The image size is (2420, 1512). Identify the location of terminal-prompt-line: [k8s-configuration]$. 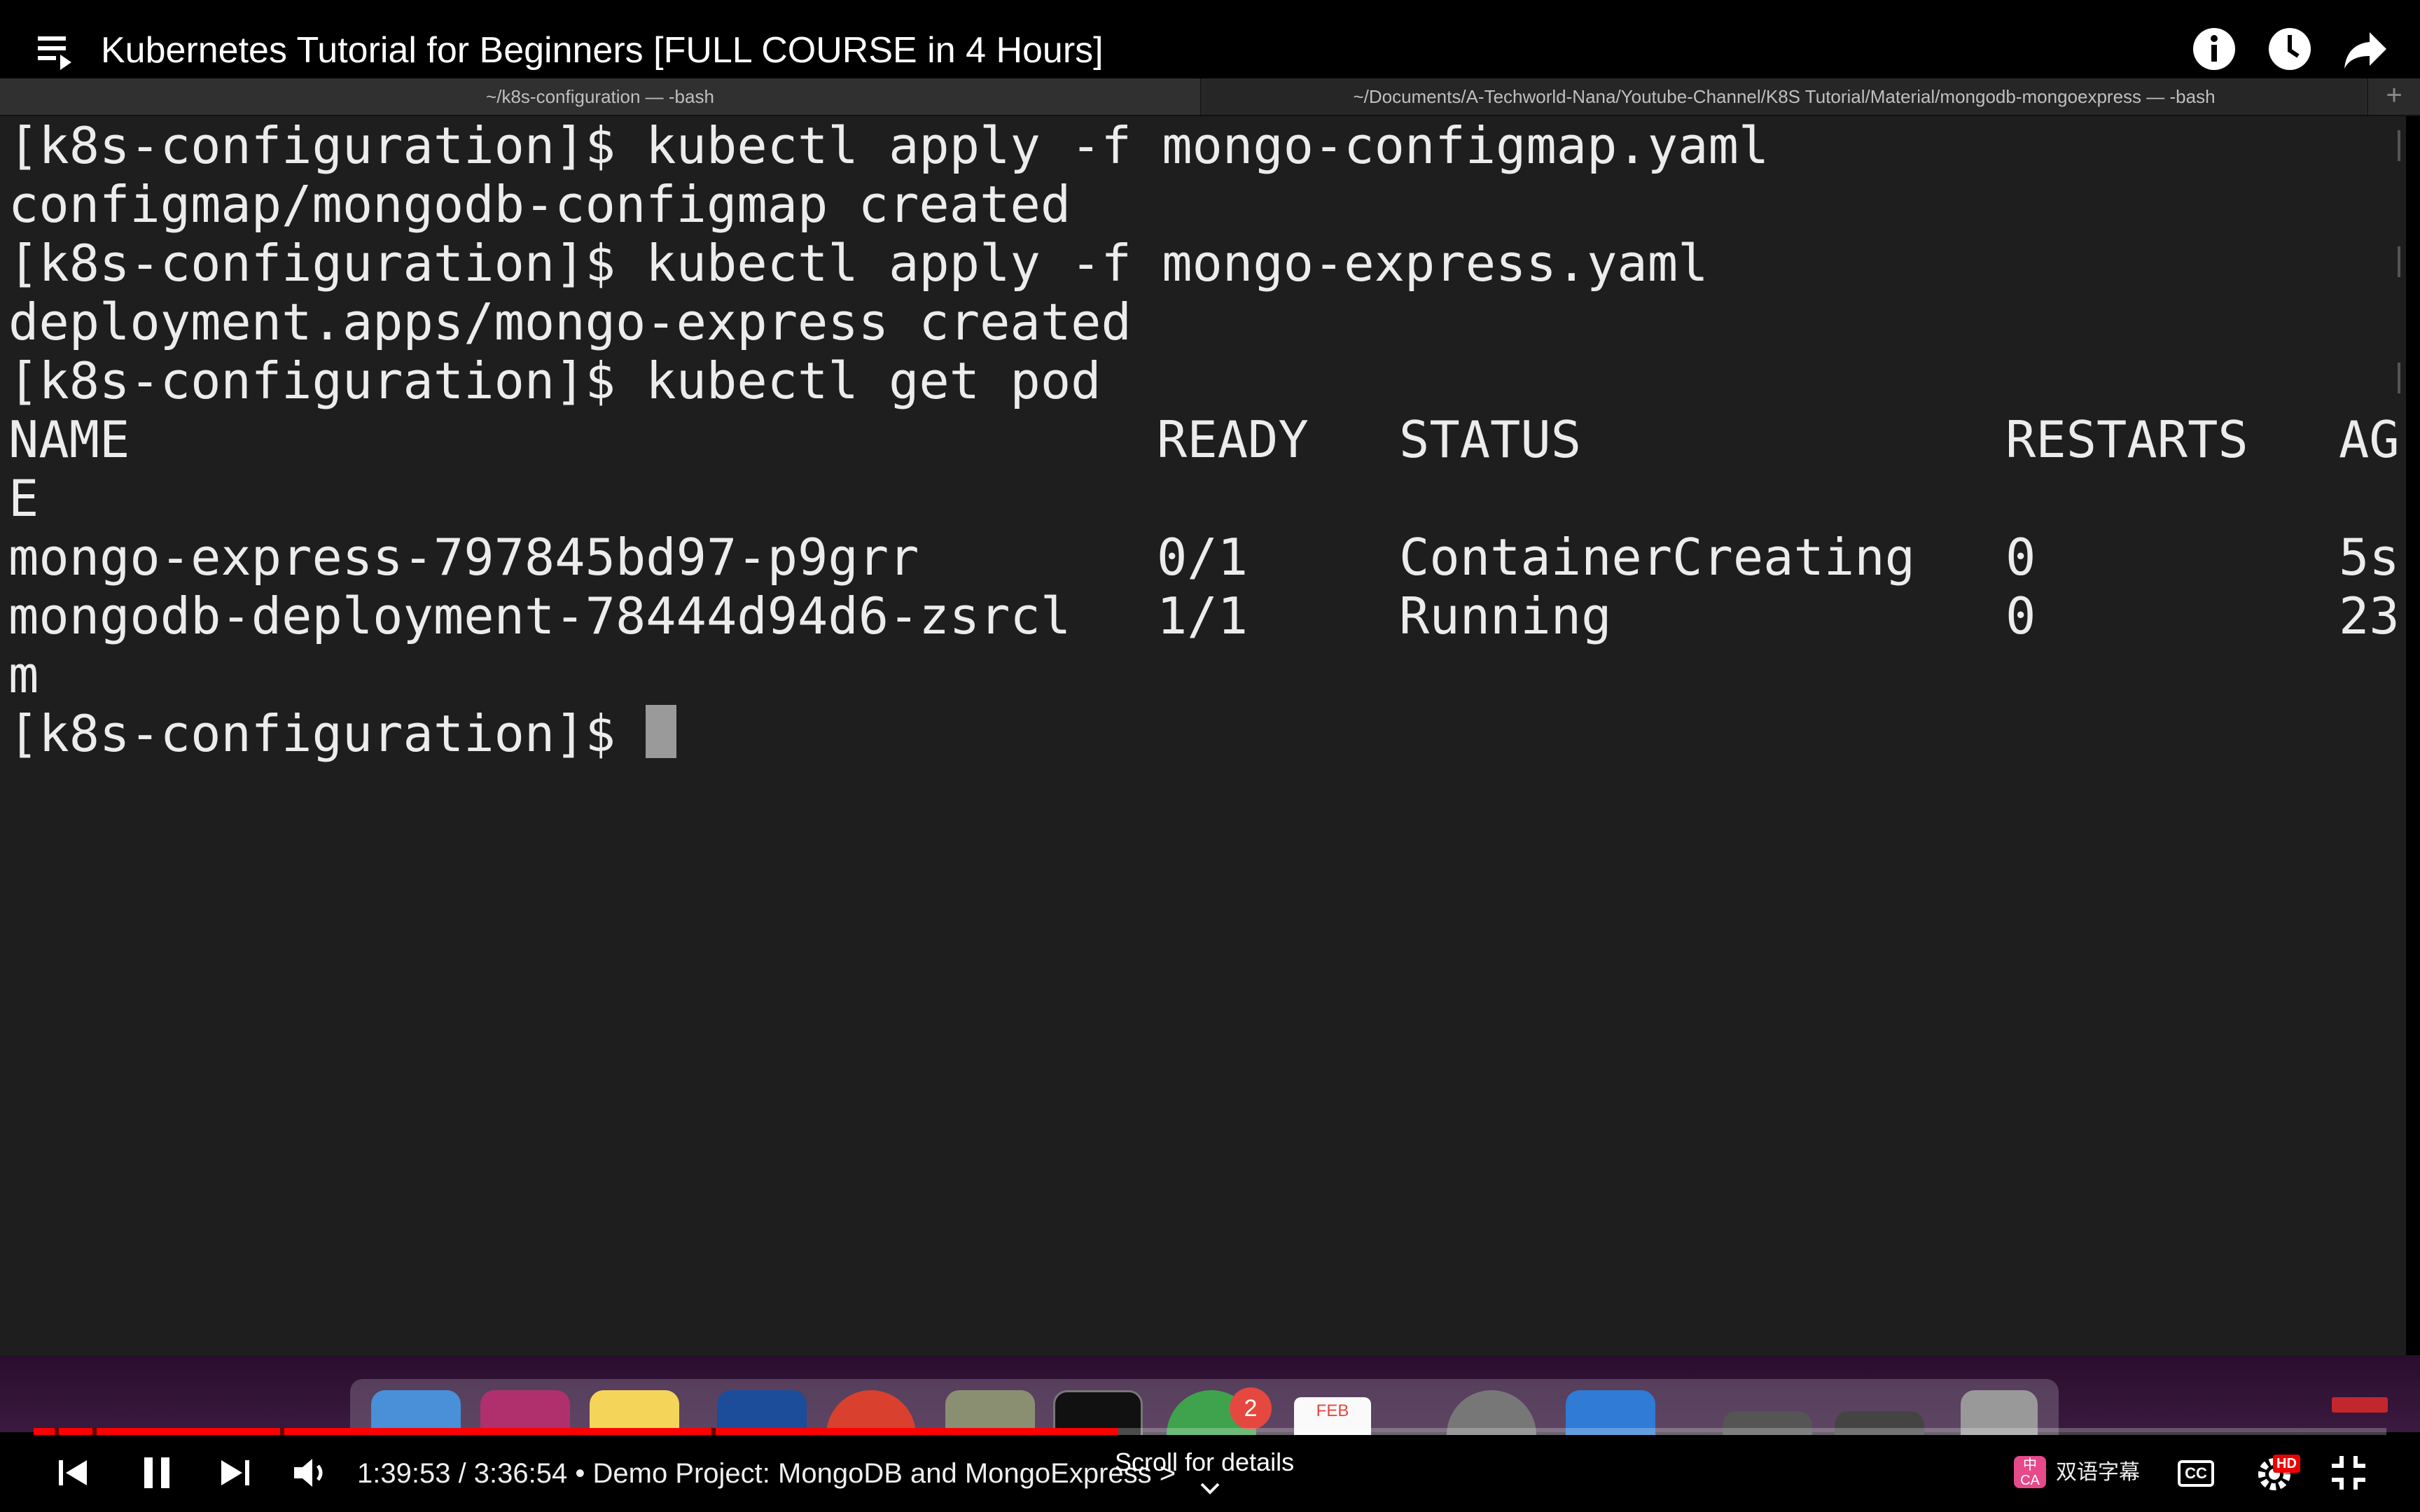
(342, 733).